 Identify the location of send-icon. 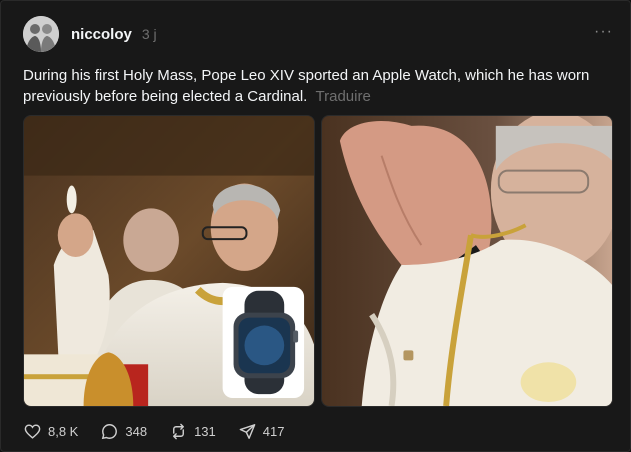
(247, 431).